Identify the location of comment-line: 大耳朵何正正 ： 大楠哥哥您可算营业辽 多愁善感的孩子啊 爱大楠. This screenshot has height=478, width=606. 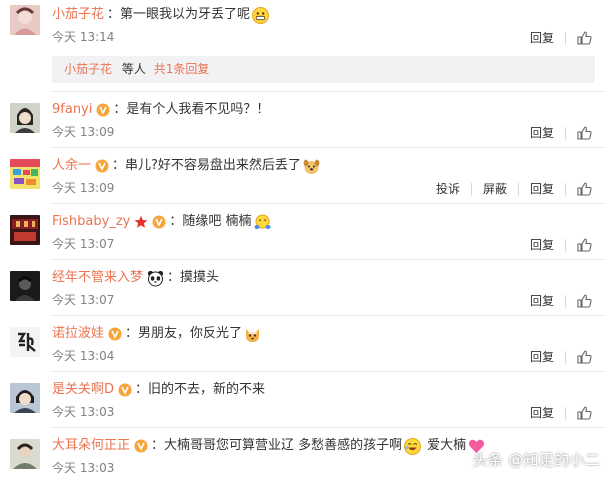
(268, 446).